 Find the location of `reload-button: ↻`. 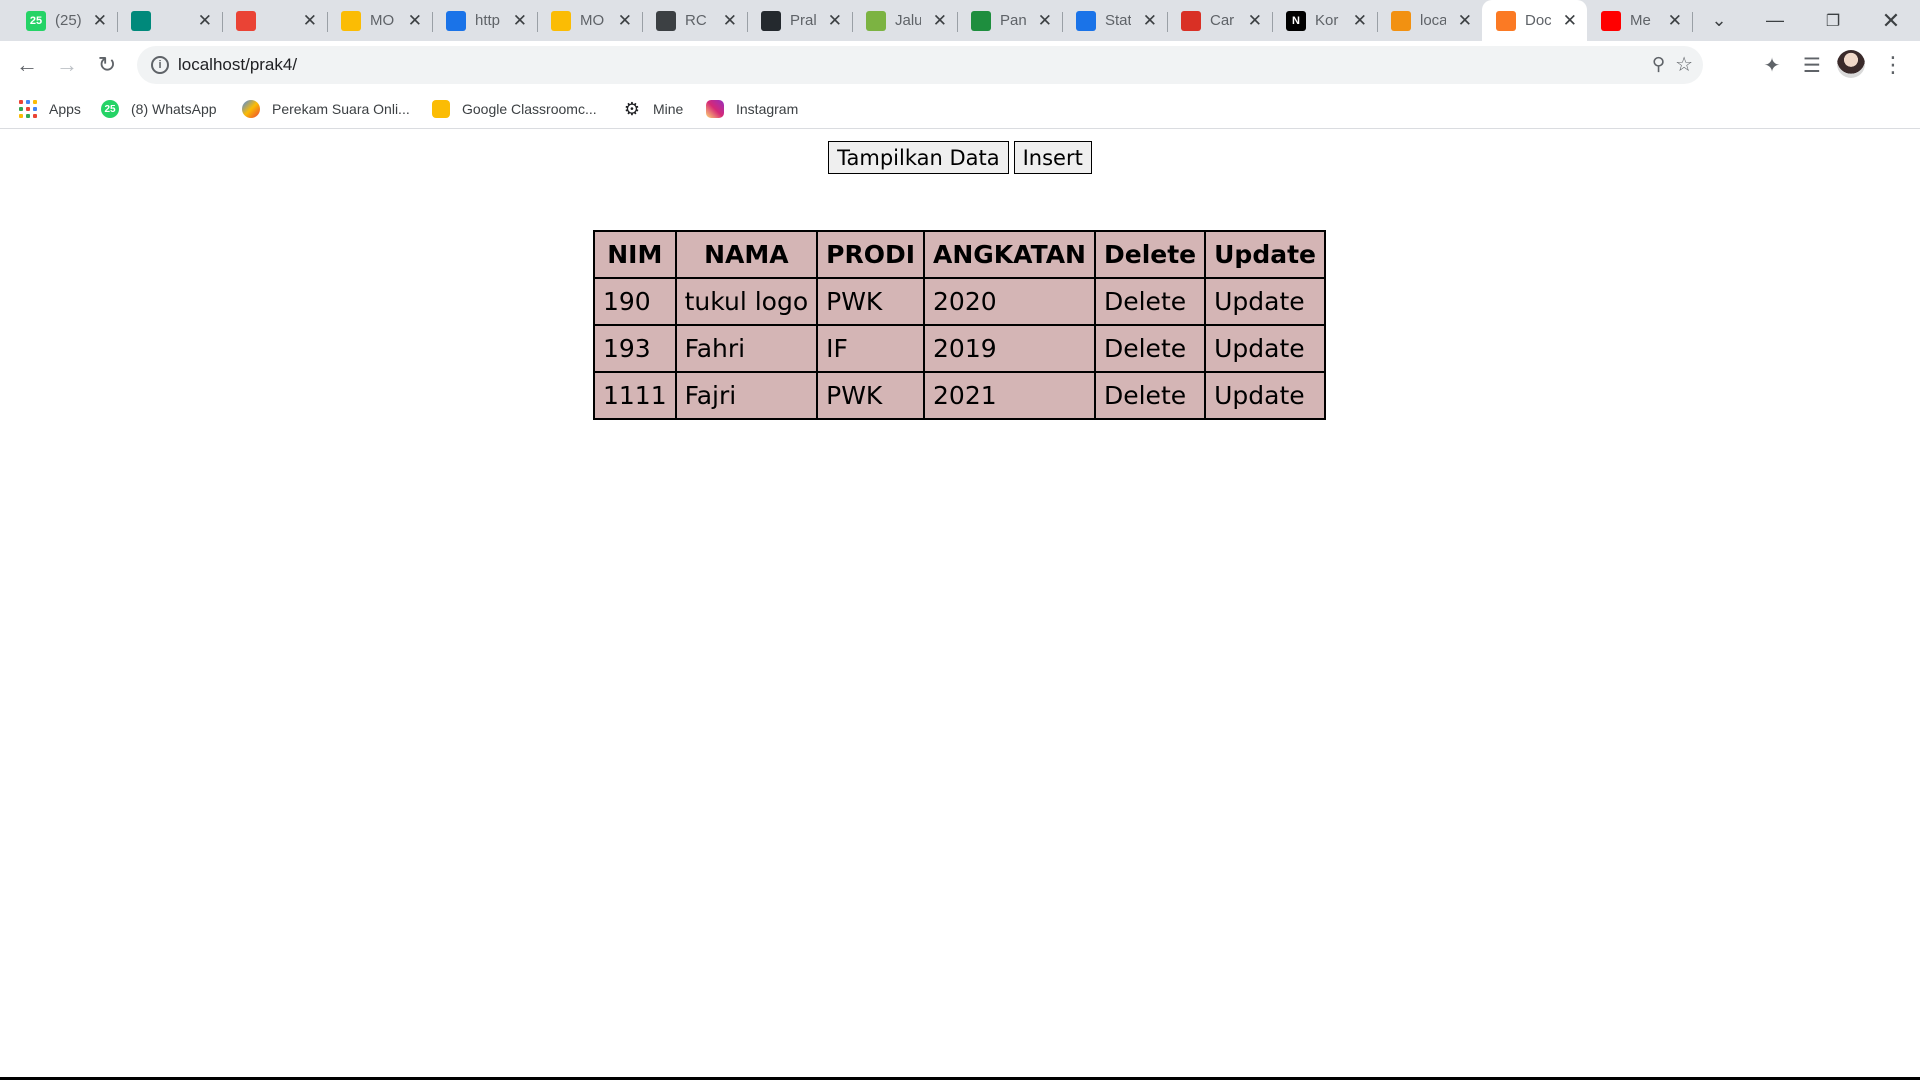

reload-button: ↻ is located at coordinates (107, 65).